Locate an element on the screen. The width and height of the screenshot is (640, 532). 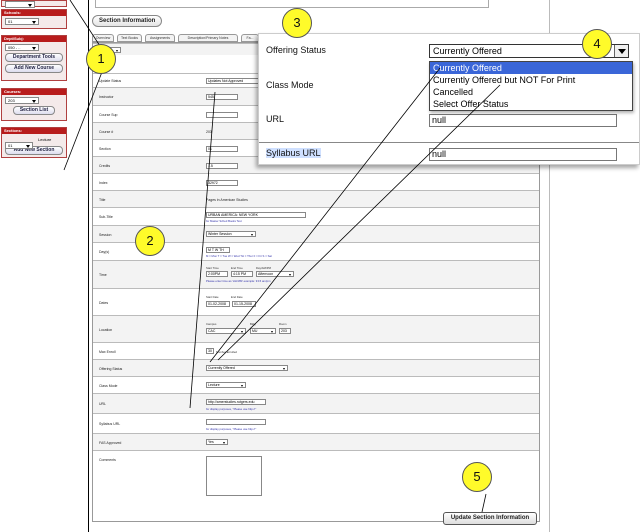
courses-select: 203 is located at coordinates (22, 100).